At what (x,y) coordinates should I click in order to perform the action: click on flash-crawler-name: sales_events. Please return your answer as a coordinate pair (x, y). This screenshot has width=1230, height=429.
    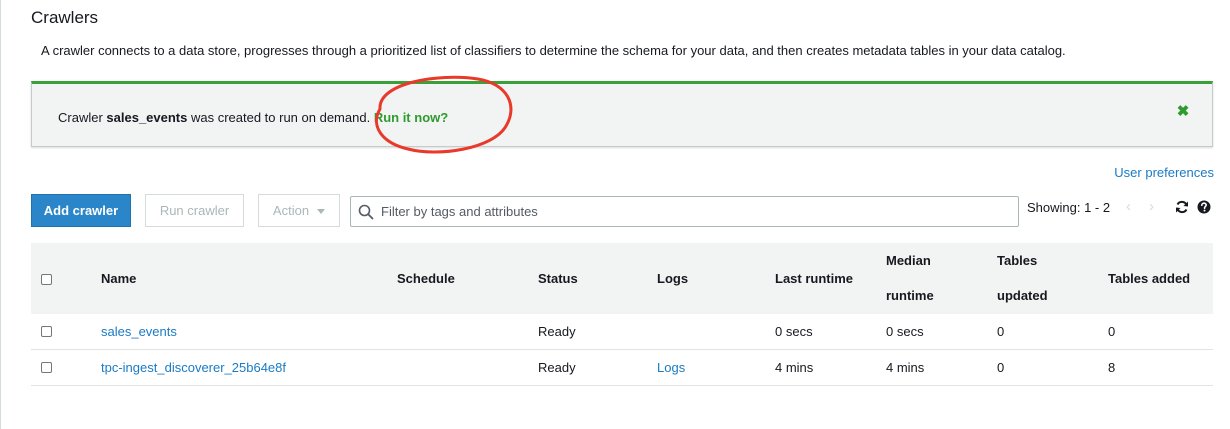
    Looking at the image, I should click on (147, 117).